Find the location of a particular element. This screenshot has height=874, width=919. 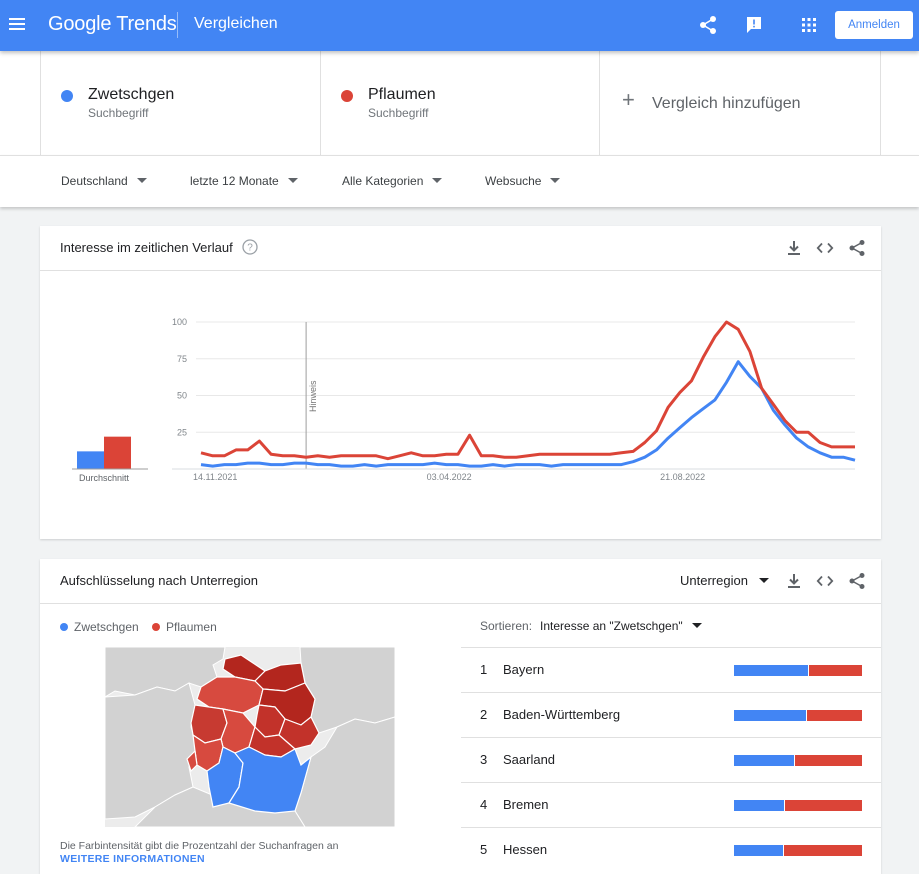

y-tick-label: 25 is located at coordinates (182, 432).